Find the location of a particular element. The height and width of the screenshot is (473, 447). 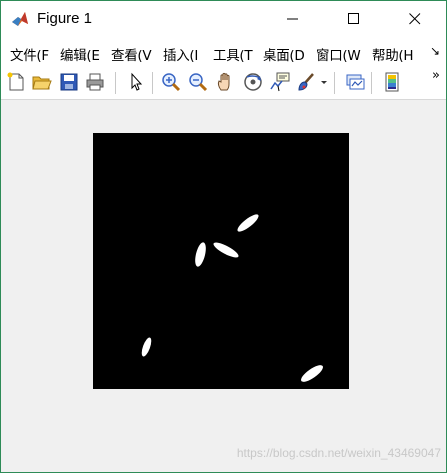

print-icon is located at coordinates (95, 82).